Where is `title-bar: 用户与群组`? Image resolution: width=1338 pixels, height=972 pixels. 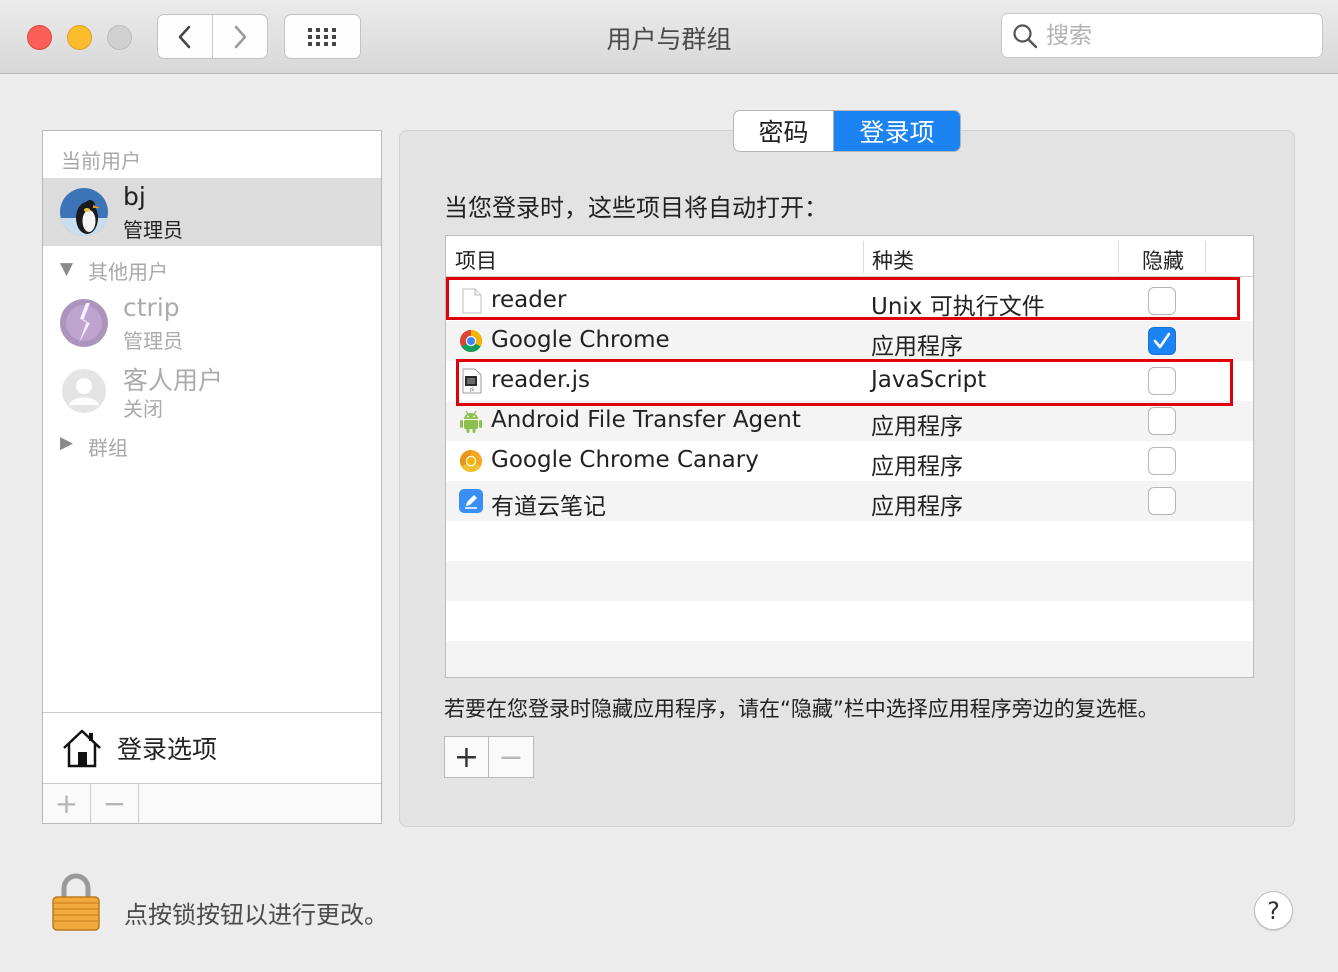 title-bar: 用户与群组 is located at coordinates (669, 37).